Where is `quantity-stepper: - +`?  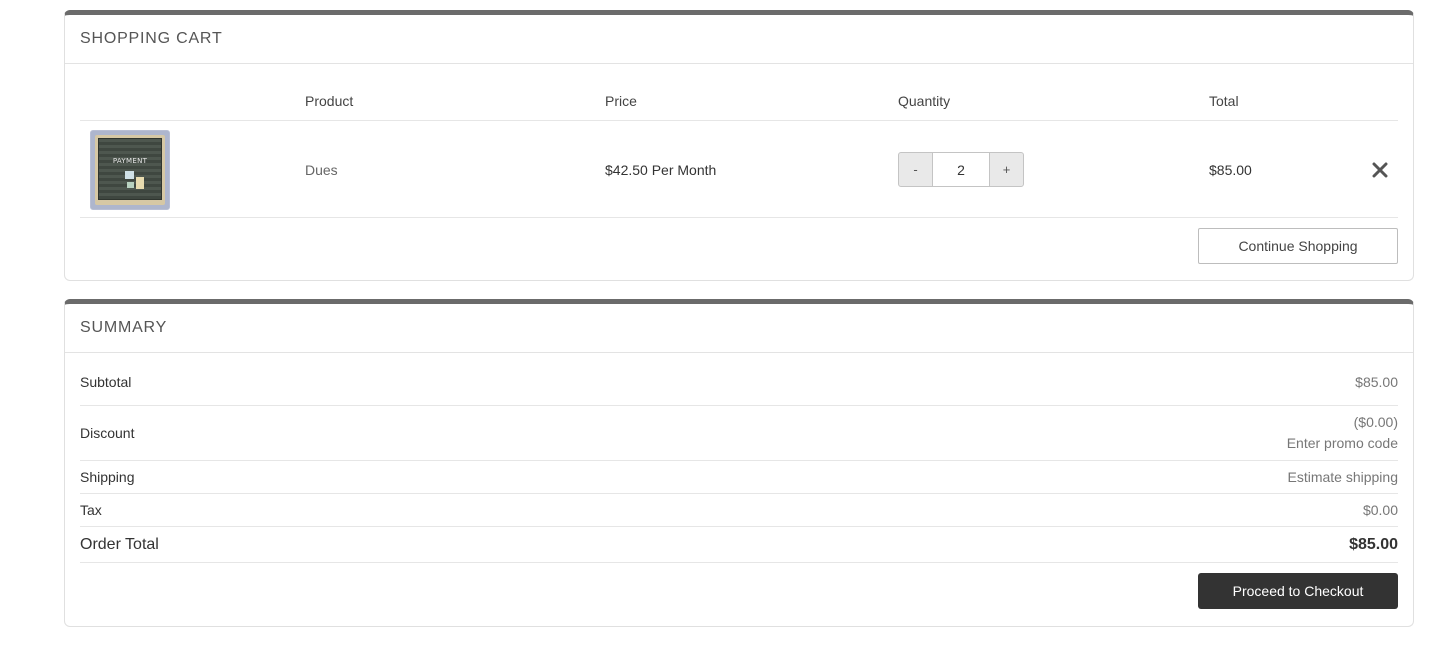
quantity-stepper: - + is located at coordinates (961, 169).